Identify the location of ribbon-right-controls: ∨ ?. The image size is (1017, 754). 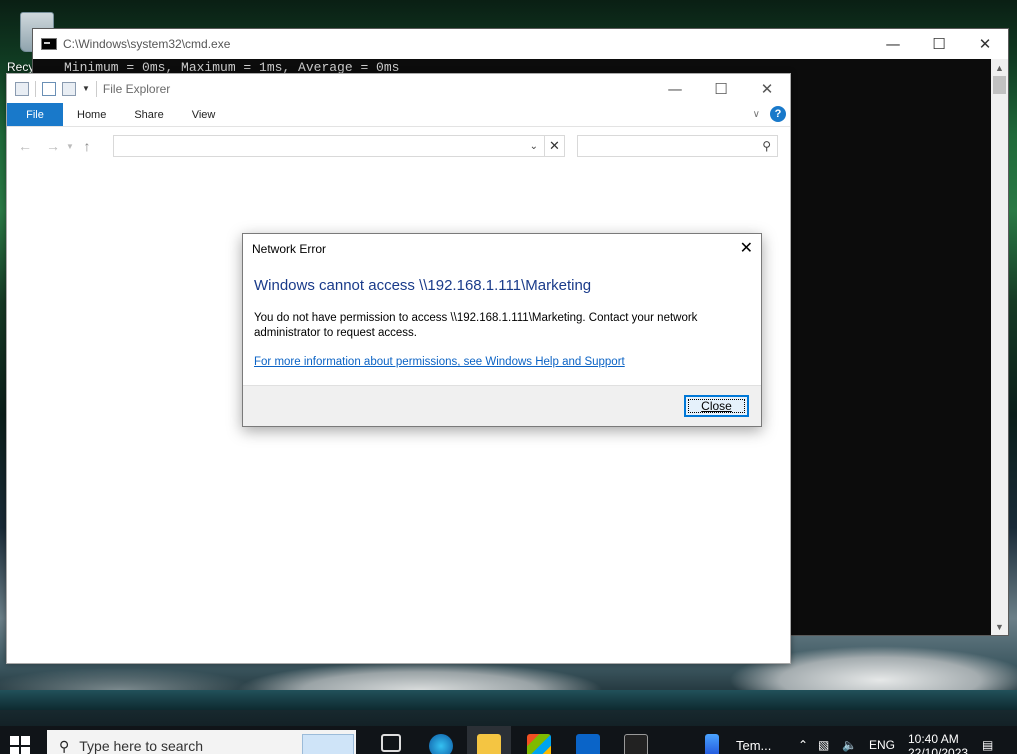
(769, 114).